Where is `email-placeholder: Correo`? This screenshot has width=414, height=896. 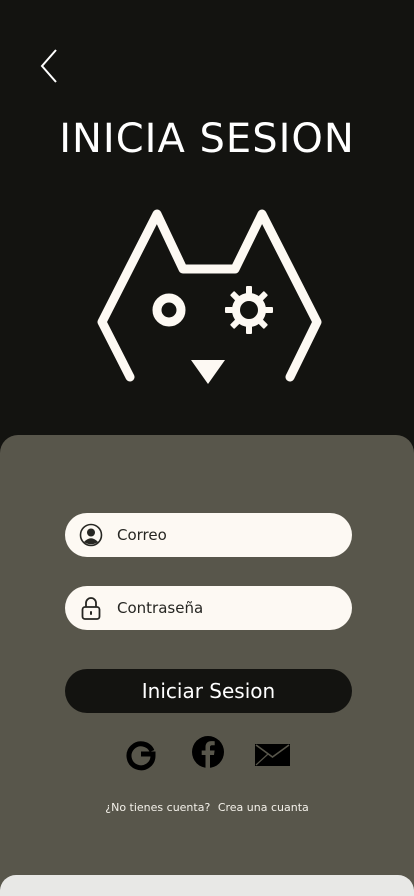 email-placeholder: Correo is located at coordinates (142, 535).